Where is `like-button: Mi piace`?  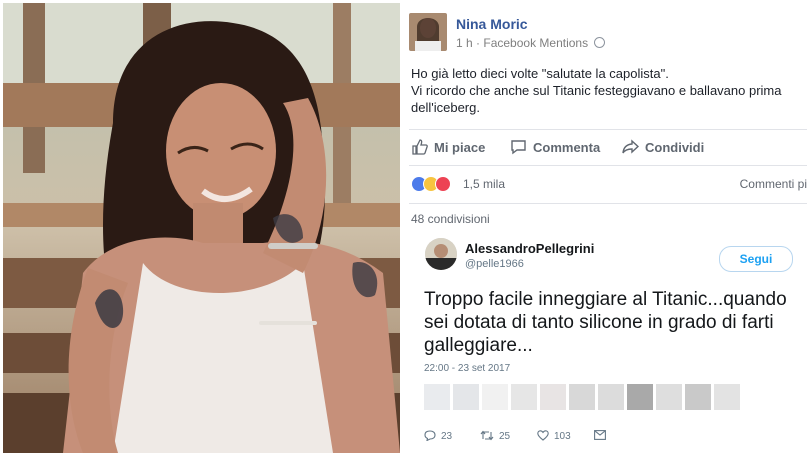
like-button: Mi piace is located at coordinates (448, 148).